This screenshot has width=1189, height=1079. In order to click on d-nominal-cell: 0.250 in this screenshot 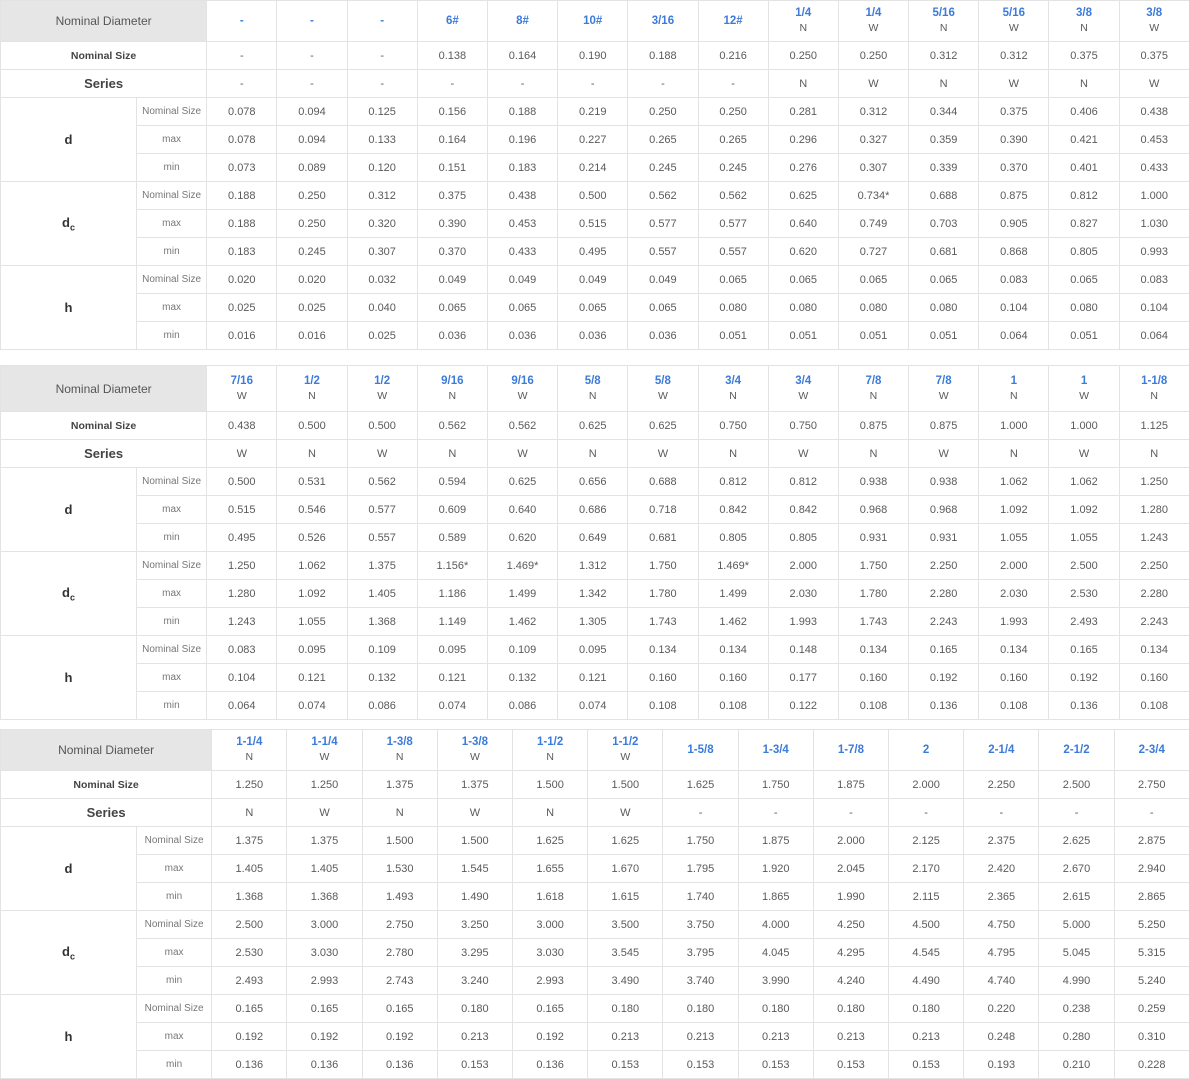, I will do `click(733, 112)`.